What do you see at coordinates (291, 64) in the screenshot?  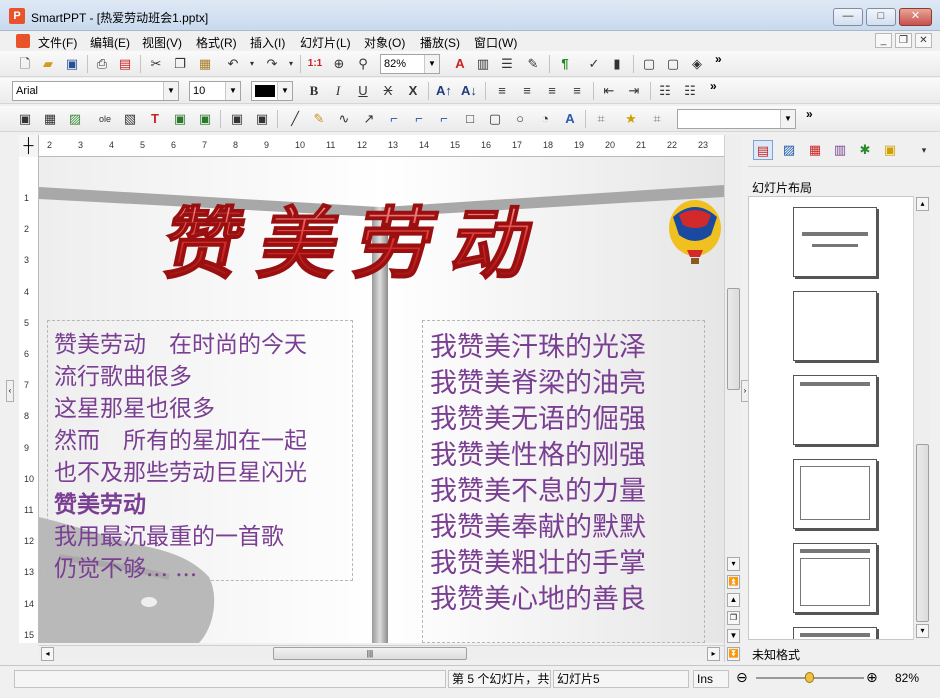 I see `redo-dropdown-icon: ▾` at bounding box center [291, 64].